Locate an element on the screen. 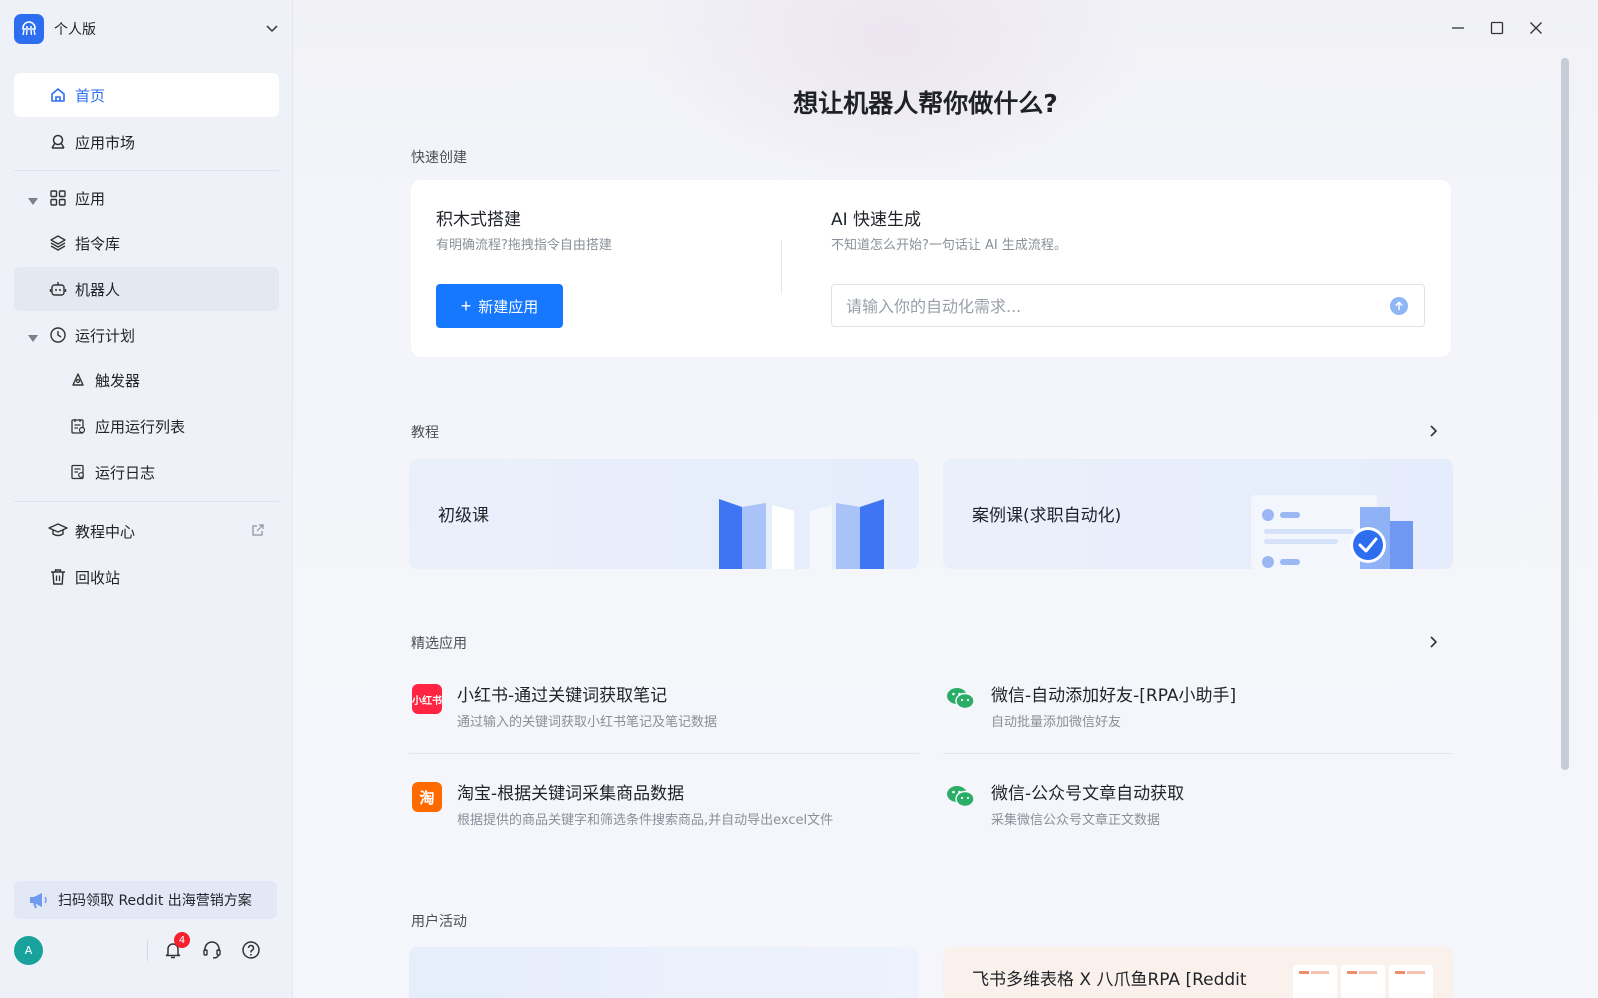 This screenshot has width=1598, height=998. tutorial-card-beginner: 初级课 is located at coordinates (664, 514).